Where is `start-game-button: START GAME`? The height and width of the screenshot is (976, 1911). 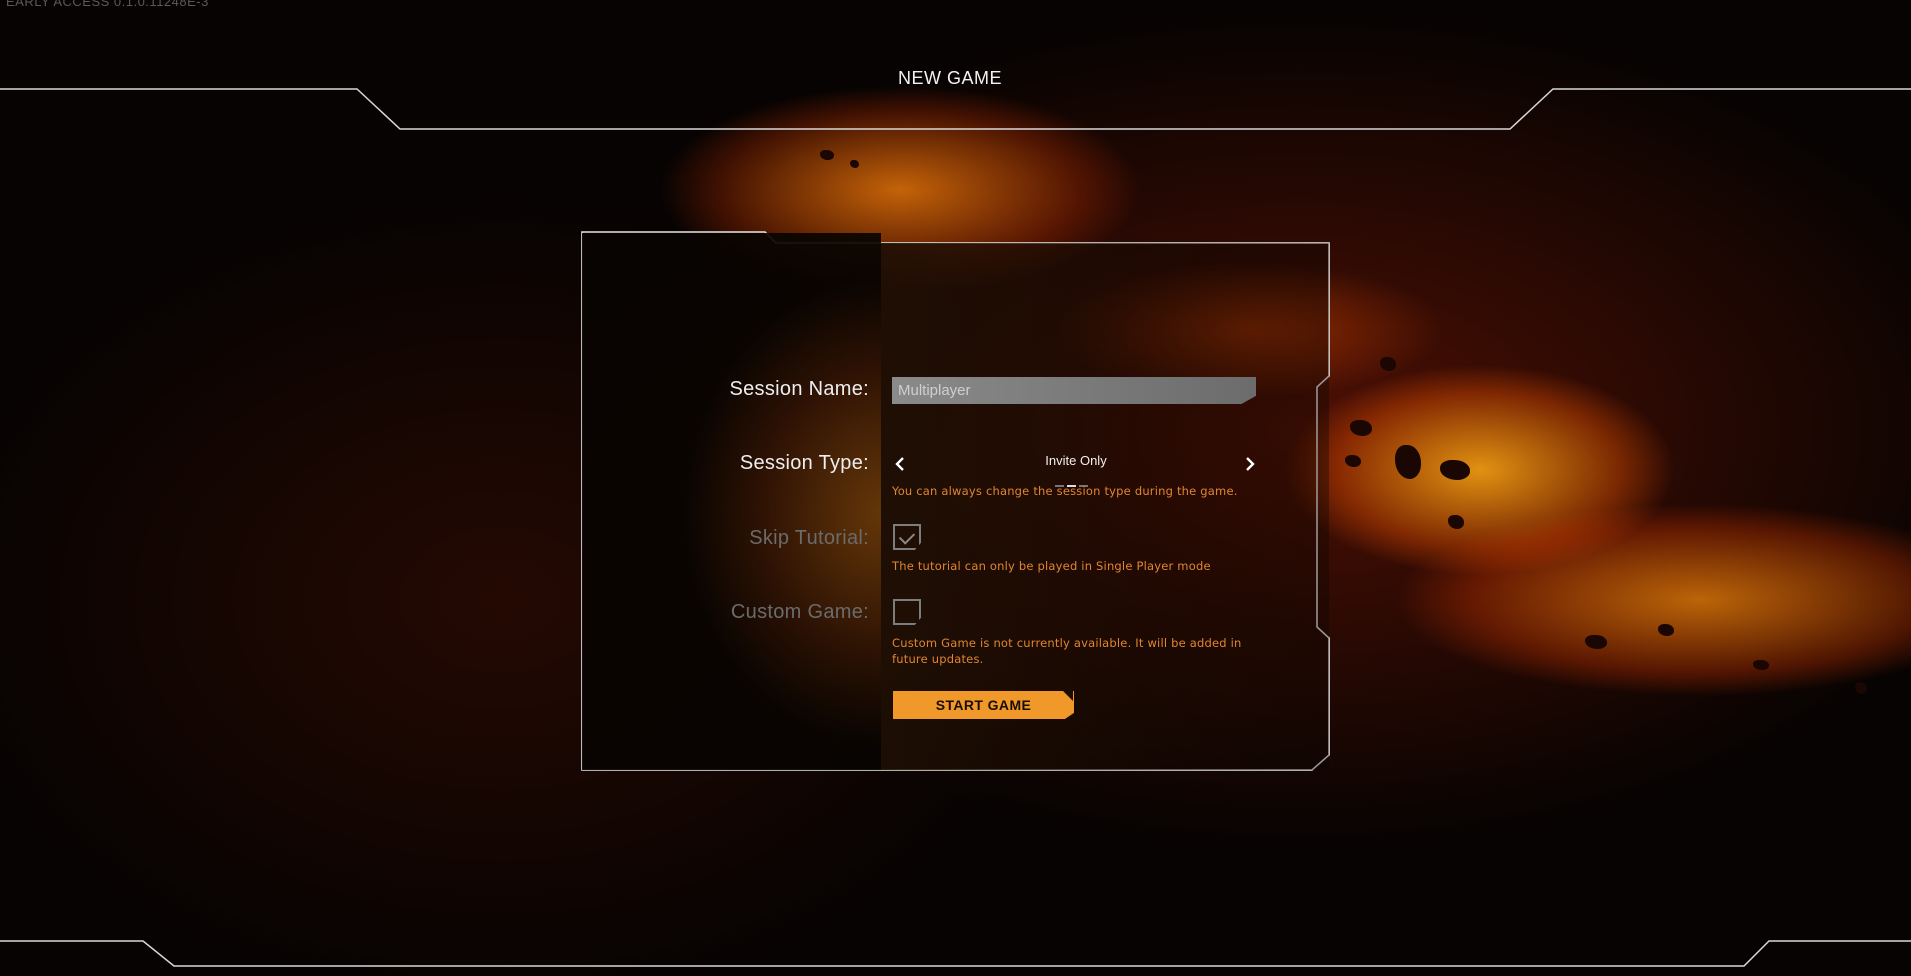 start-game-button: START GAME is located at coordinates (983, 705).